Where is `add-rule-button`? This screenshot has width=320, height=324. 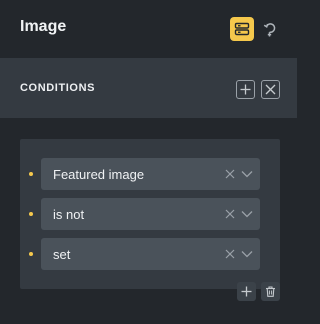
add-rule-button is located at coordinates (246, 291).